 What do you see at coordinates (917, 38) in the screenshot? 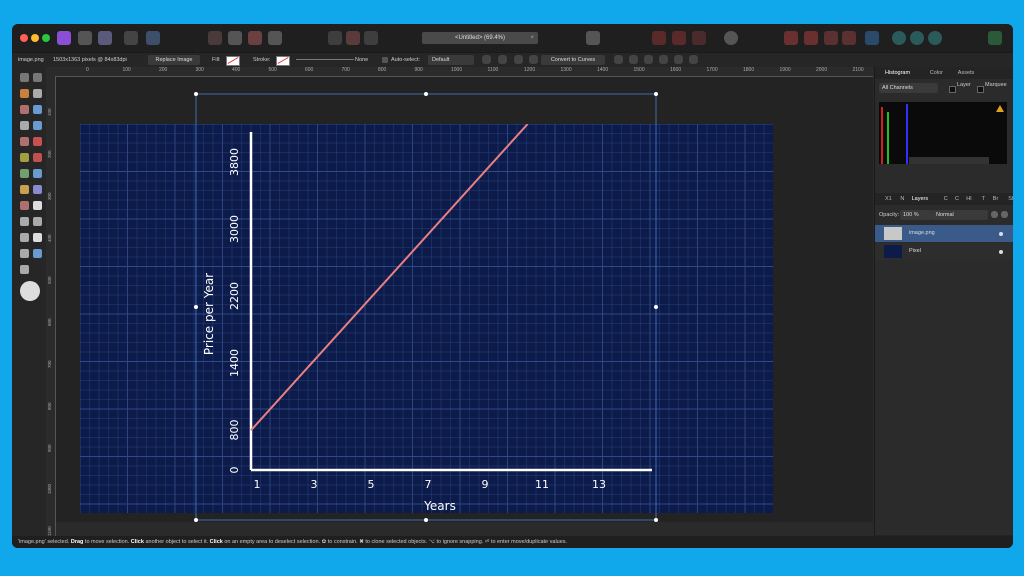
I see `boolean-subtract-icon` at bounding box center [917, 38].